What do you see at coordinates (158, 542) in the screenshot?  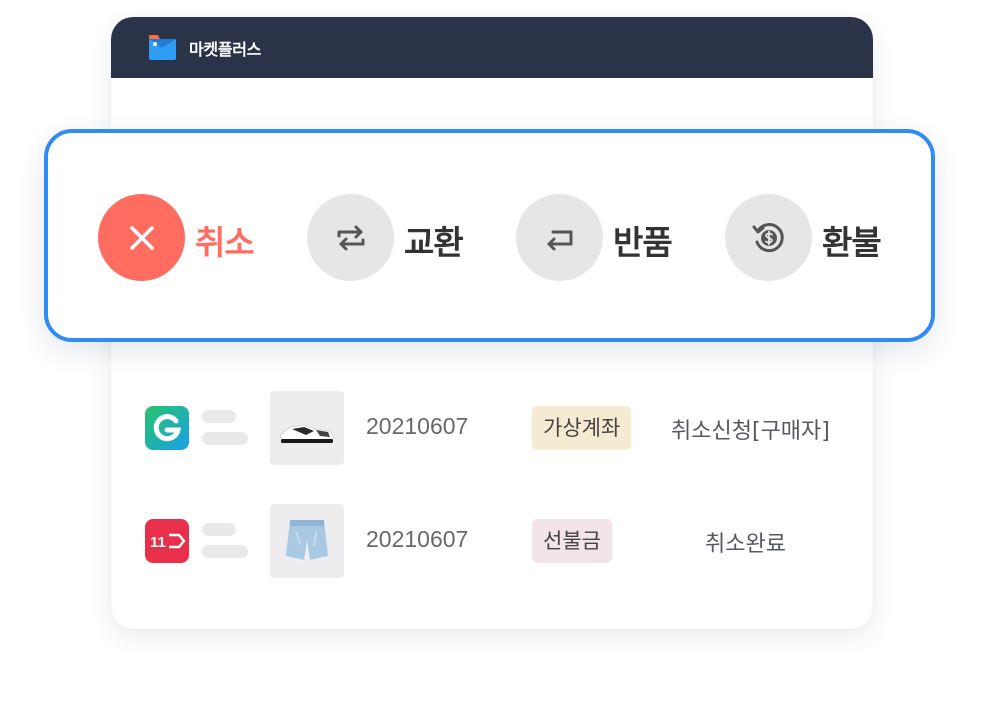 I see `11st-icon-text: 11` at bounding box center [158, 542].